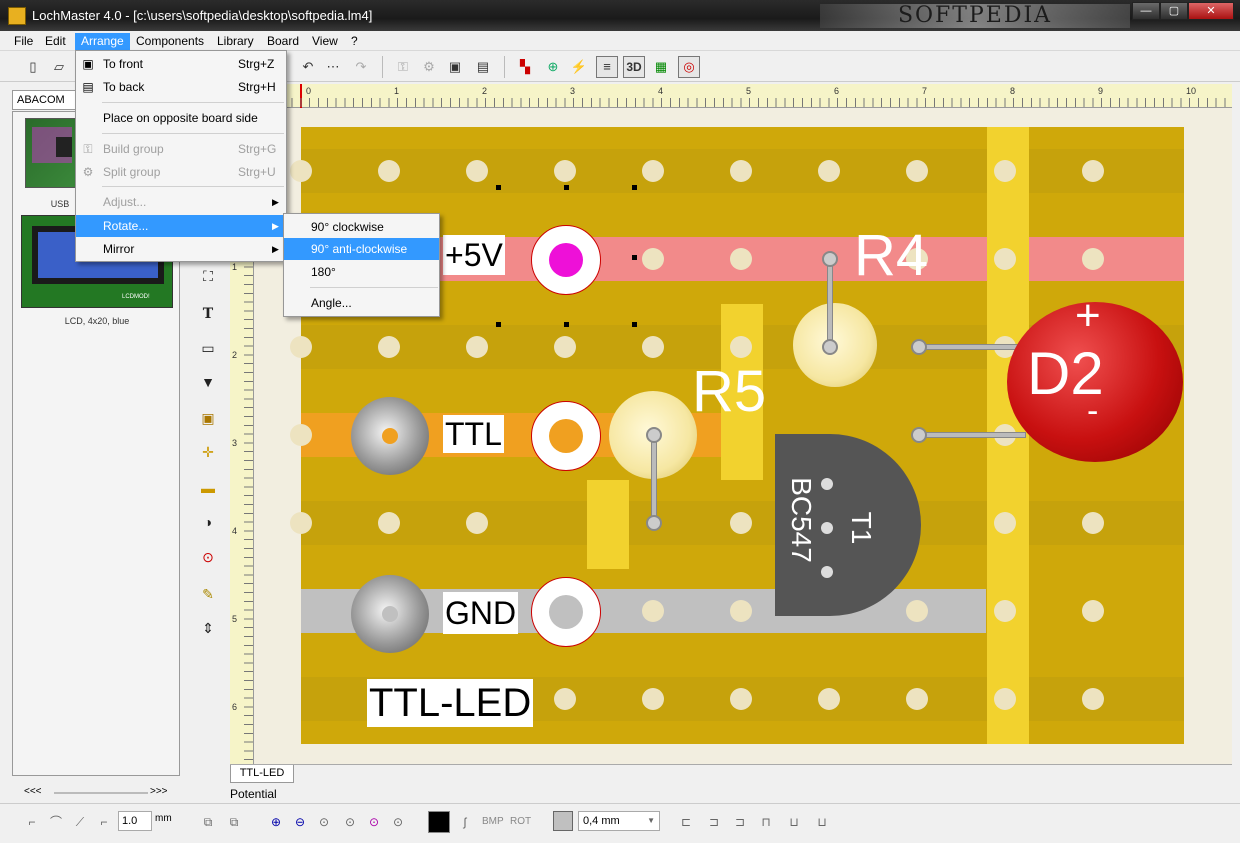  I want to click on align-top-icon: ⊓, so click(766, 822).